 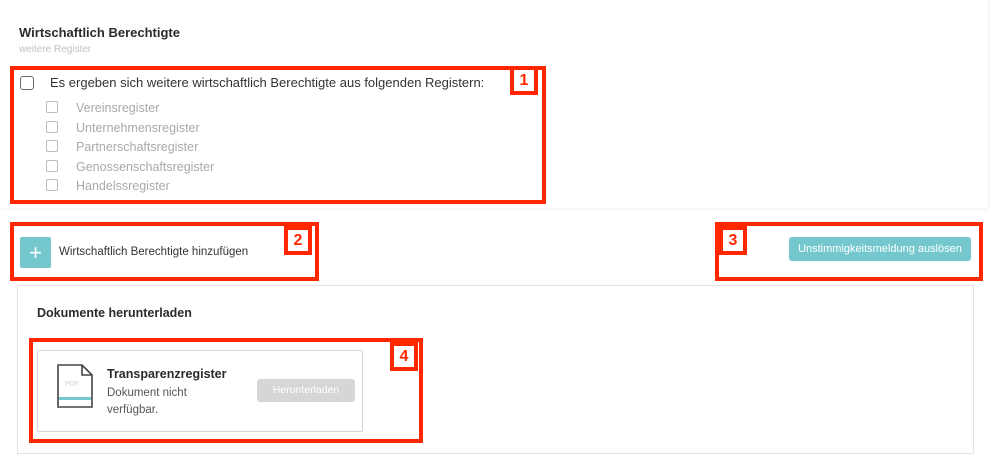 What do you see at coordinates (114, 313) in the screenshot?
I see `documents-title: Dokumente herunterladen` at bounding box center [114, 313].